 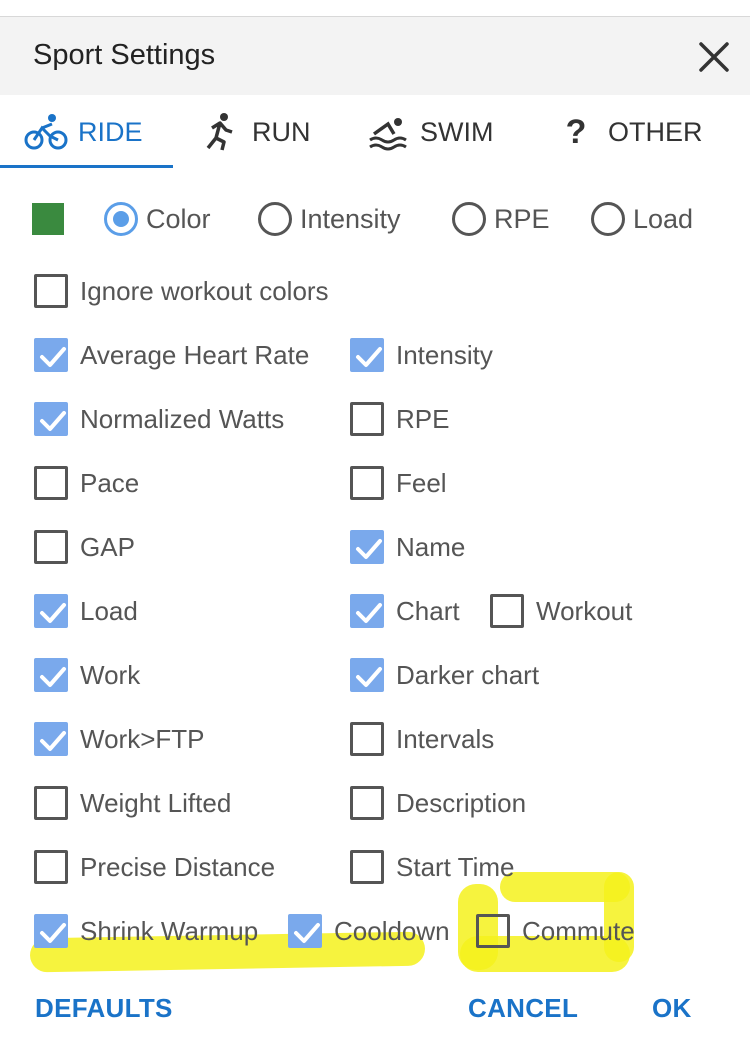 I want to click on checkbox-rpe-label: RPE, so click(x=423, y=418).